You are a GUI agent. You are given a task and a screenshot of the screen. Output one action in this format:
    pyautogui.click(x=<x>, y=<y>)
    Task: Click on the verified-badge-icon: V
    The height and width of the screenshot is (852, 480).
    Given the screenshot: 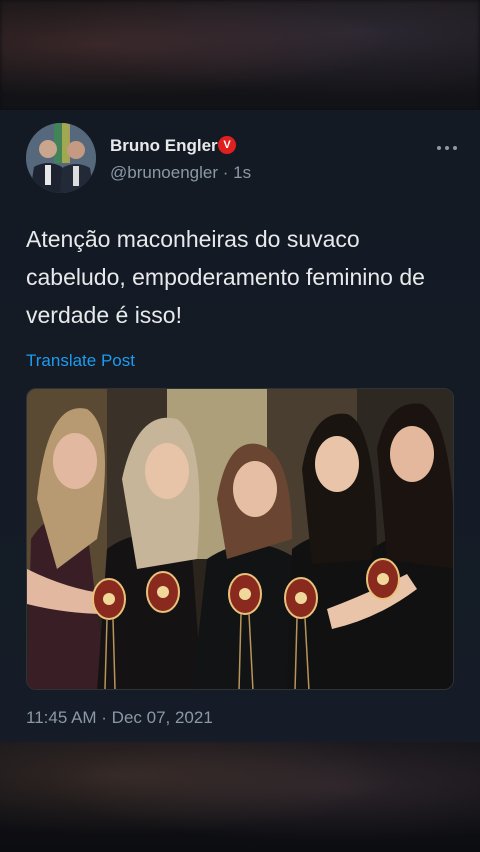 What is the action you would take?
    pyautogui.click(x=227, y=145)
    